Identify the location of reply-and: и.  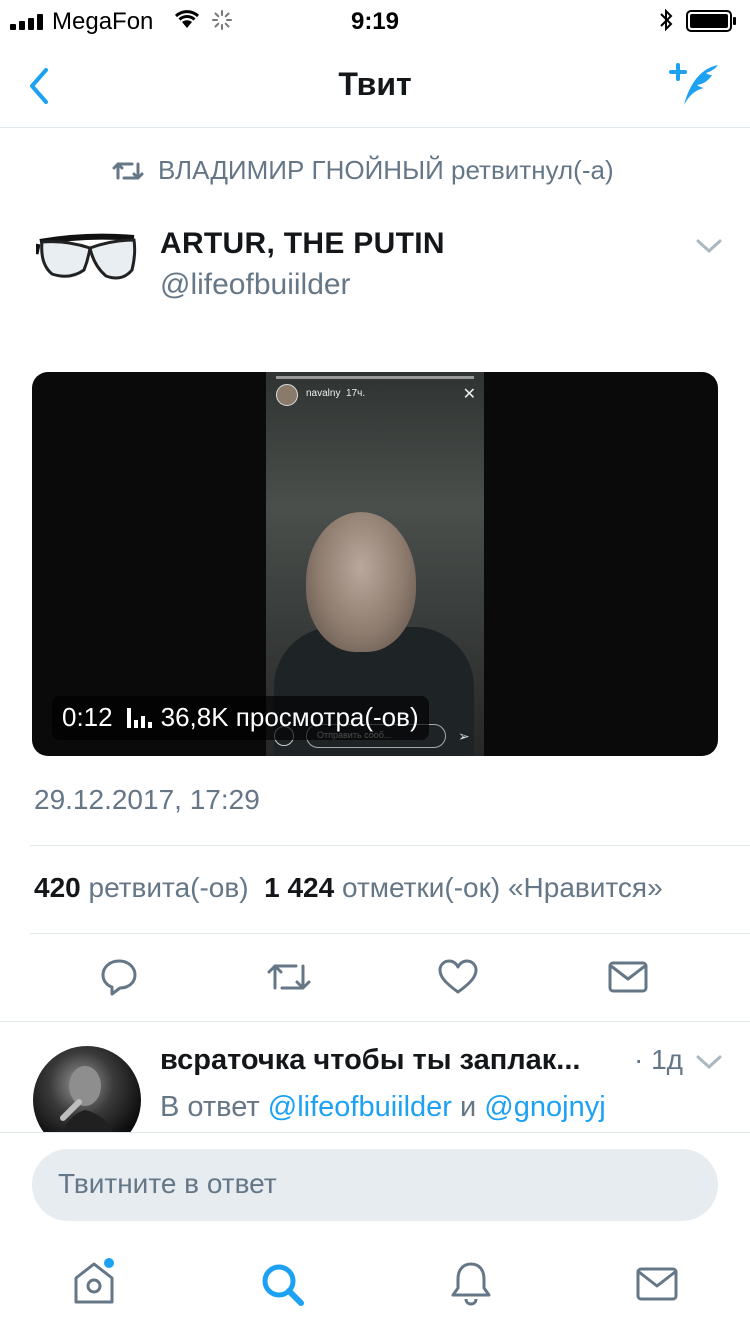
(468, 1107).